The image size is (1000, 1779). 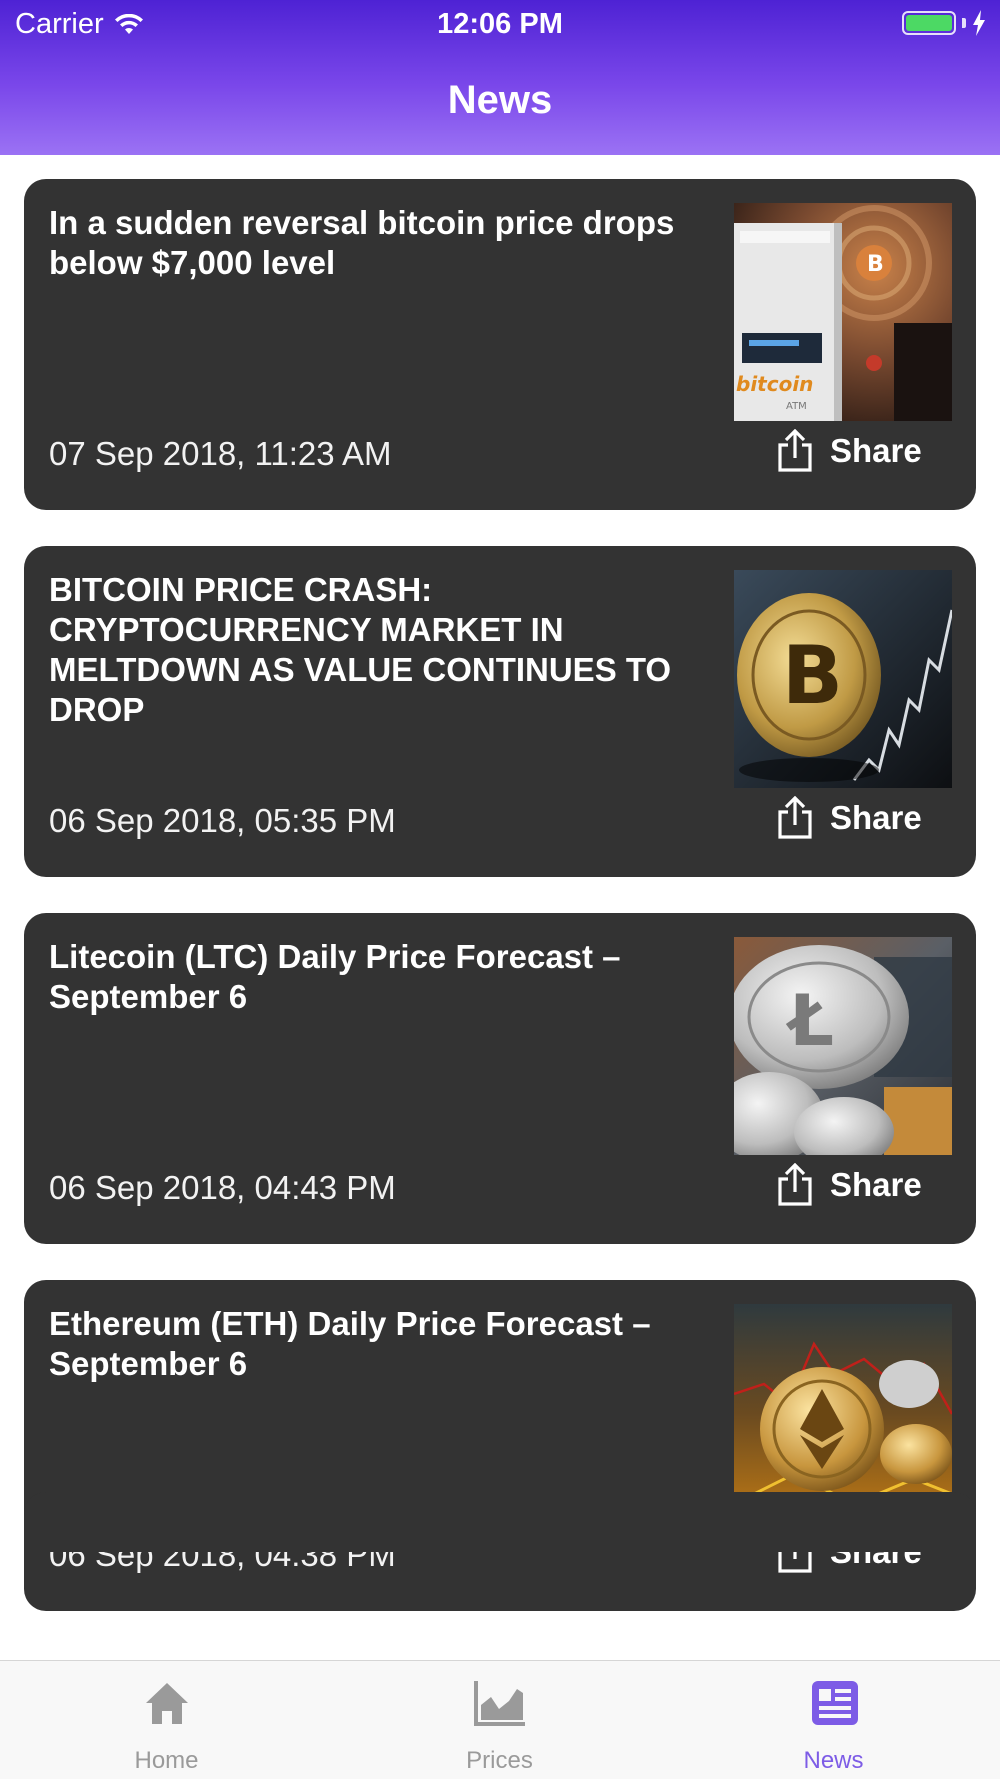 I want to click on navigation-header: Carrier 12:06 PM News, so click(x=500, y=77).